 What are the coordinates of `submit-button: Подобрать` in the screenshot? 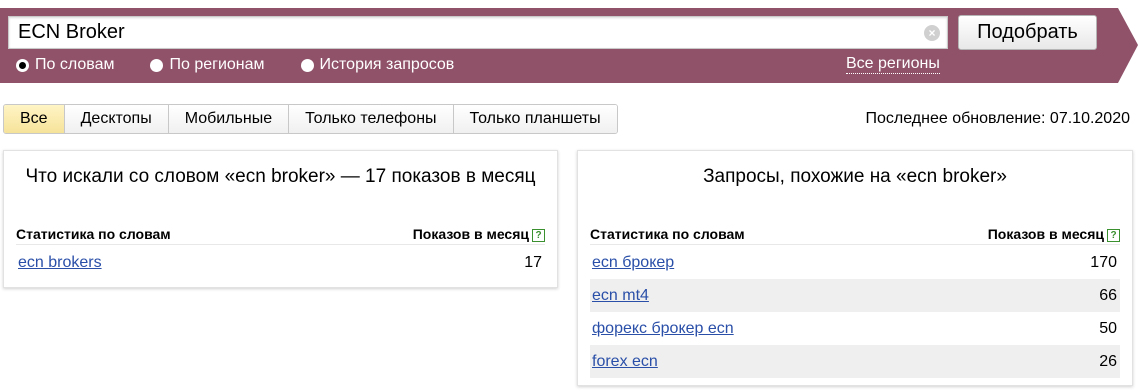 It's located at (1027, 32).